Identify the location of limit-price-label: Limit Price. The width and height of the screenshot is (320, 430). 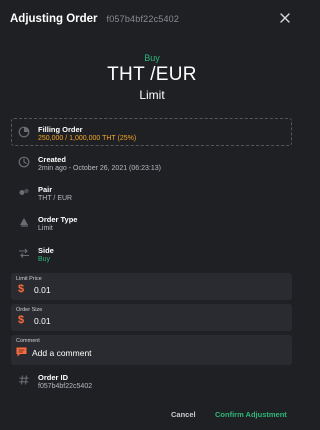
(29, 279).